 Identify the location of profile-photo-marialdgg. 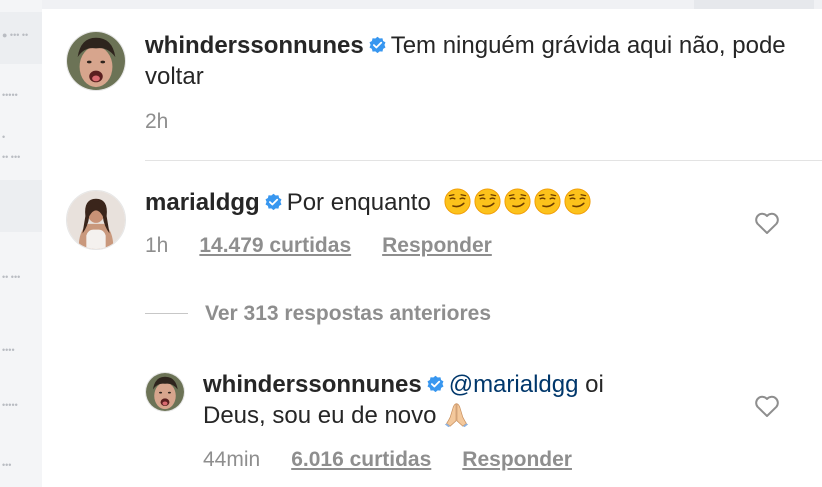
(96, 220).